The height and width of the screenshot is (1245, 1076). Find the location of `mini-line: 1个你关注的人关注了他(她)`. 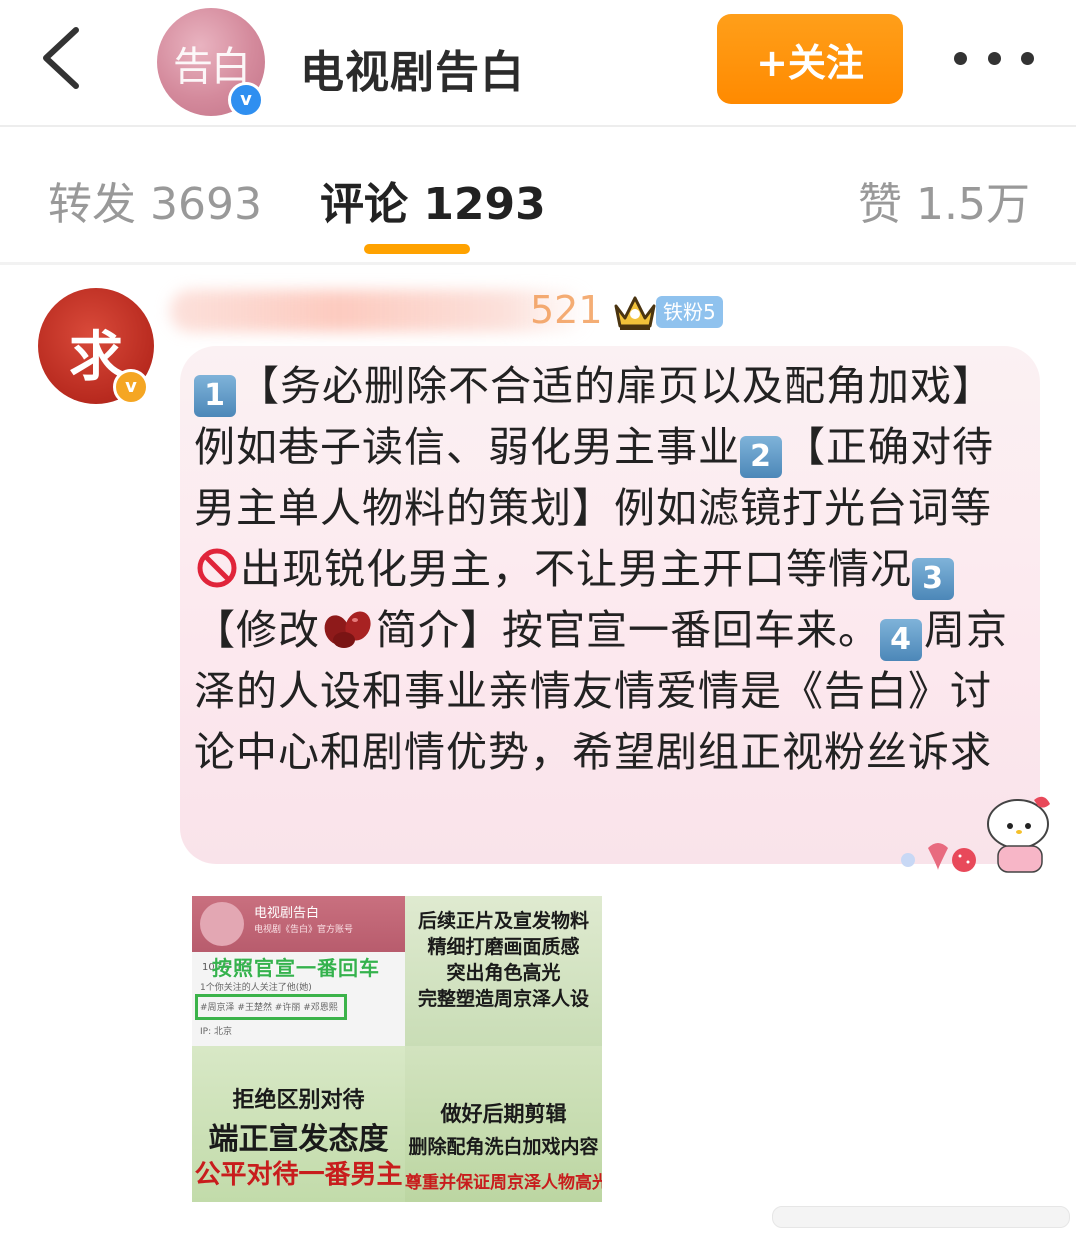

mini-line: 1个你关注的人关注了他(她) is located at coordinates (256, 988).